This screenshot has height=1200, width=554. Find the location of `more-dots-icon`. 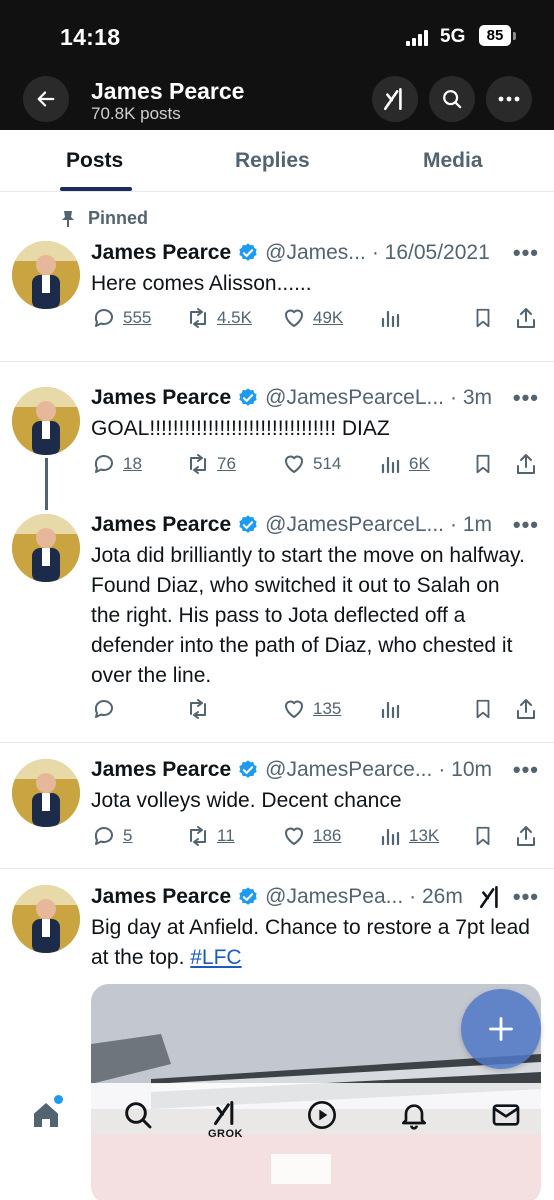

more-dots-icon is located at coordinates (509, 99).